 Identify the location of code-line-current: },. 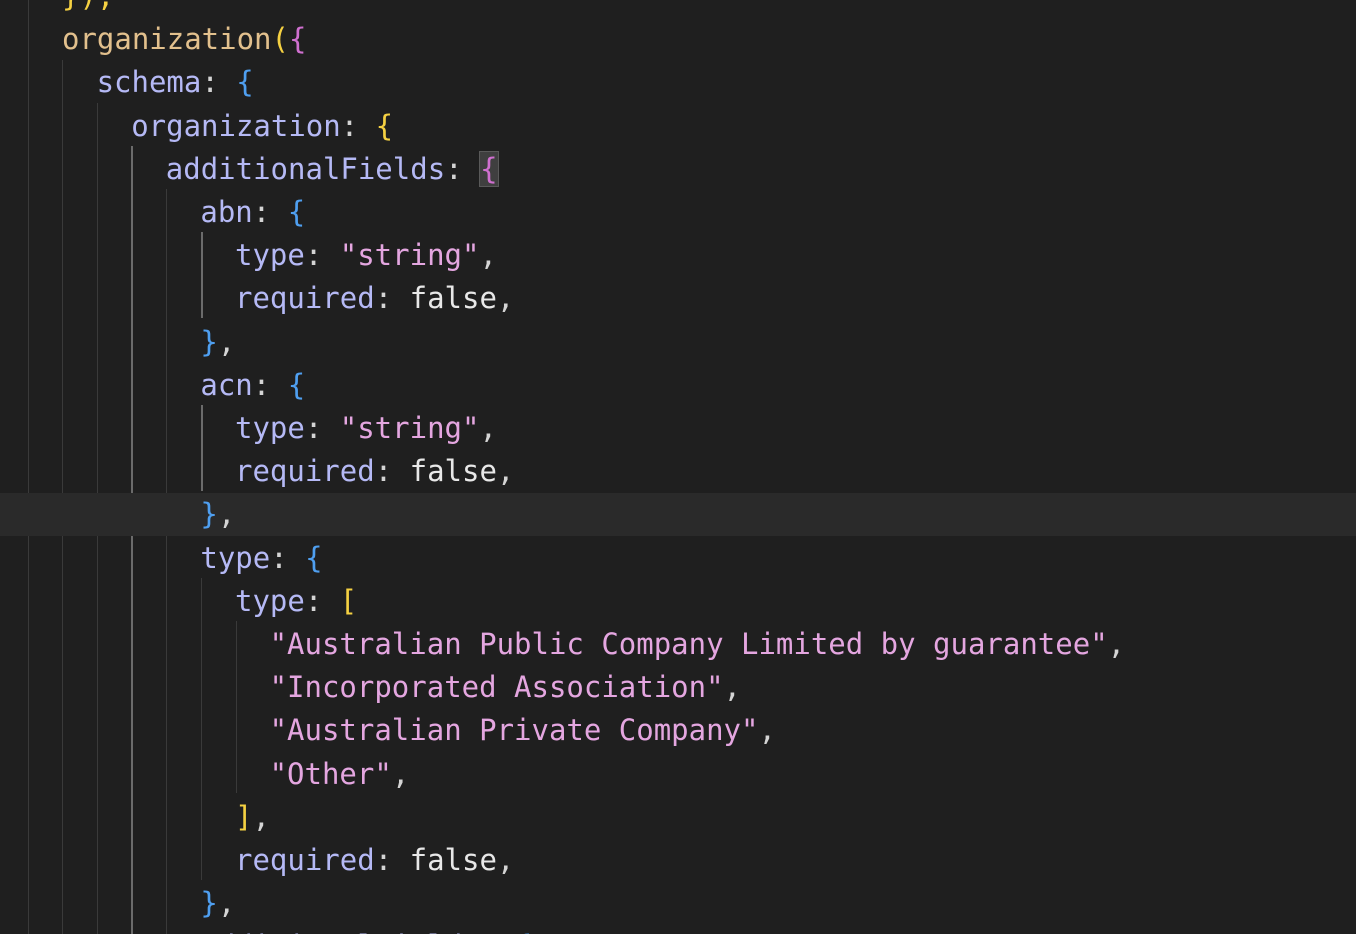
(678, 515).